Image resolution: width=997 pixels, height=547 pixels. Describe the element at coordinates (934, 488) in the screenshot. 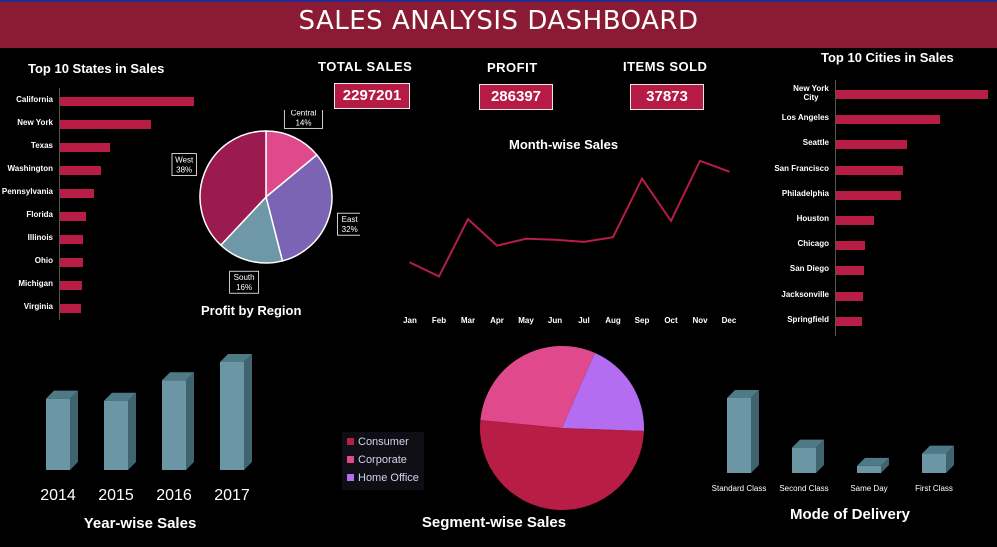

I see `delivery-tick-first-class: First Class` at that location.